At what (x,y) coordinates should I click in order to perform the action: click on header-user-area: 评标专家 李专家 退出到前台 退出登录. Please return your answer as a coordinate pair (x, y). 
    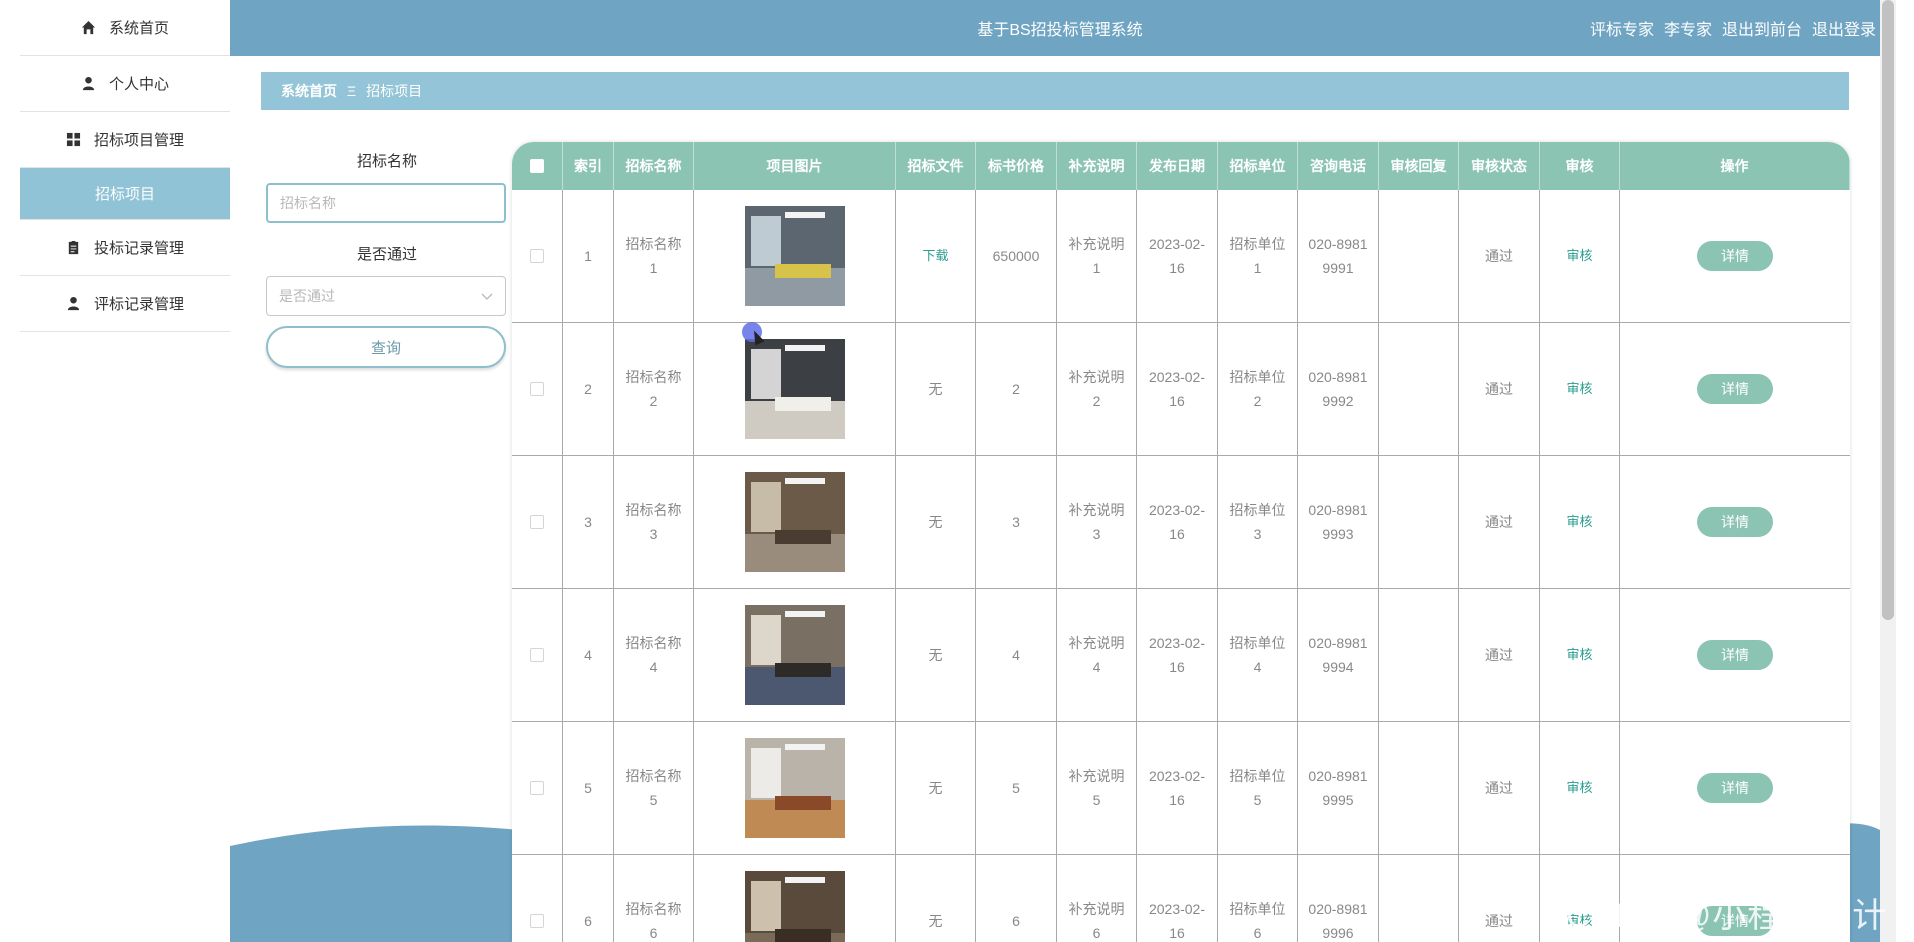
    Looking at the image, I should click on (1733, 28).